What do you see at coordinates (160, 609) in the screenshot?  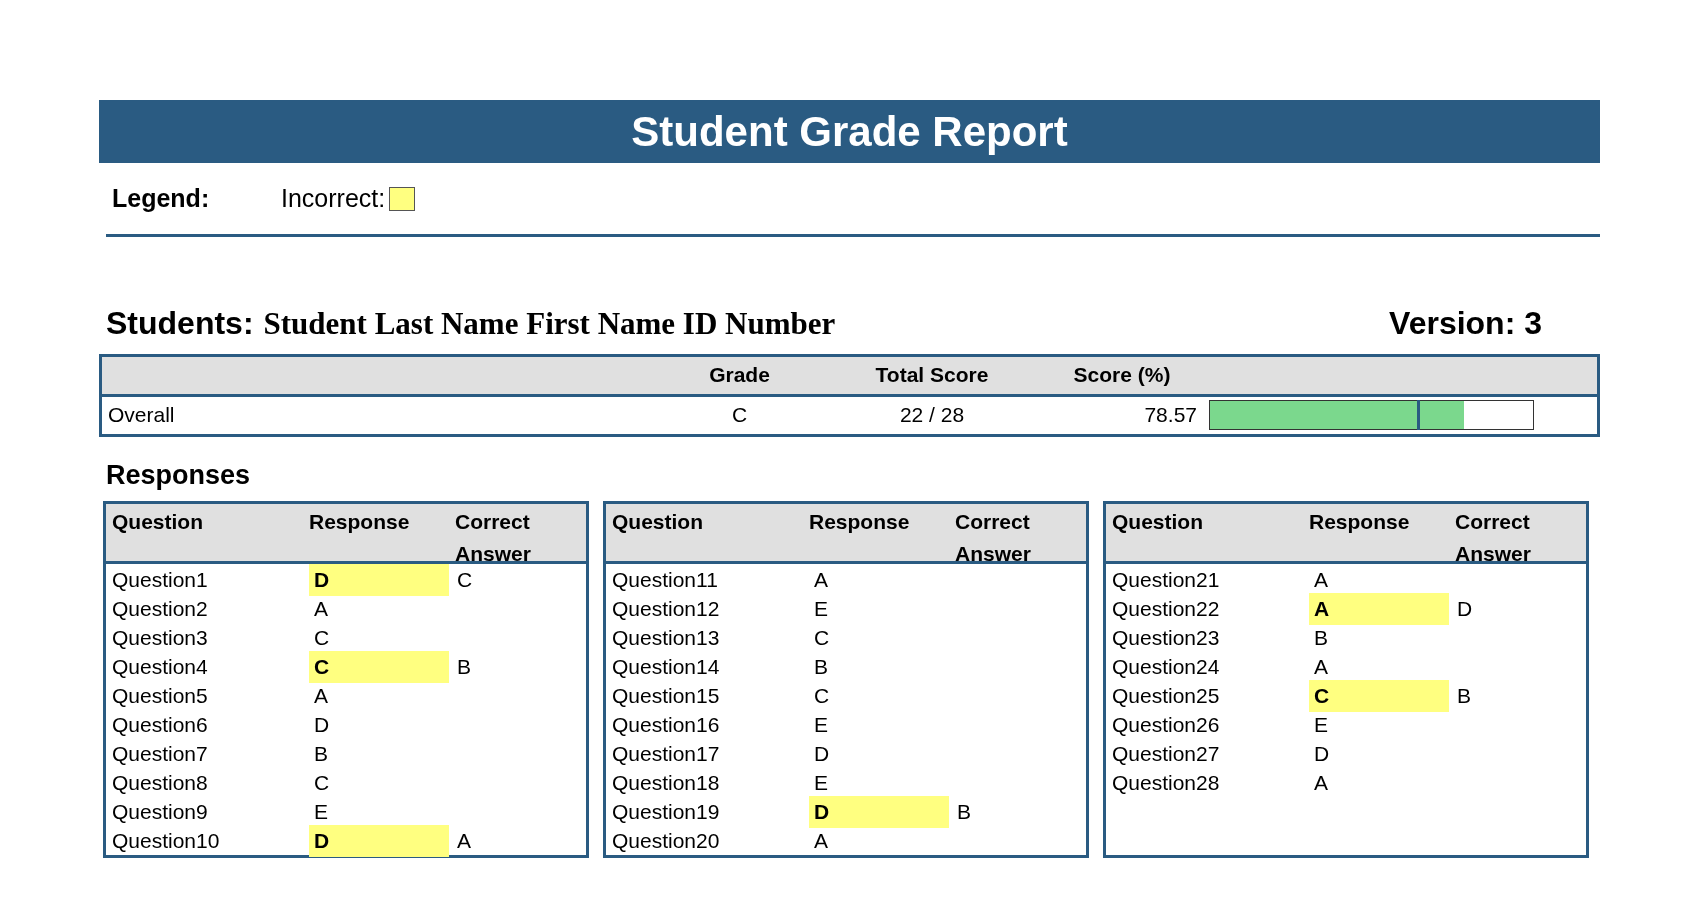 I see `question-cell-text: Question2` at bounding box center [160, 609].